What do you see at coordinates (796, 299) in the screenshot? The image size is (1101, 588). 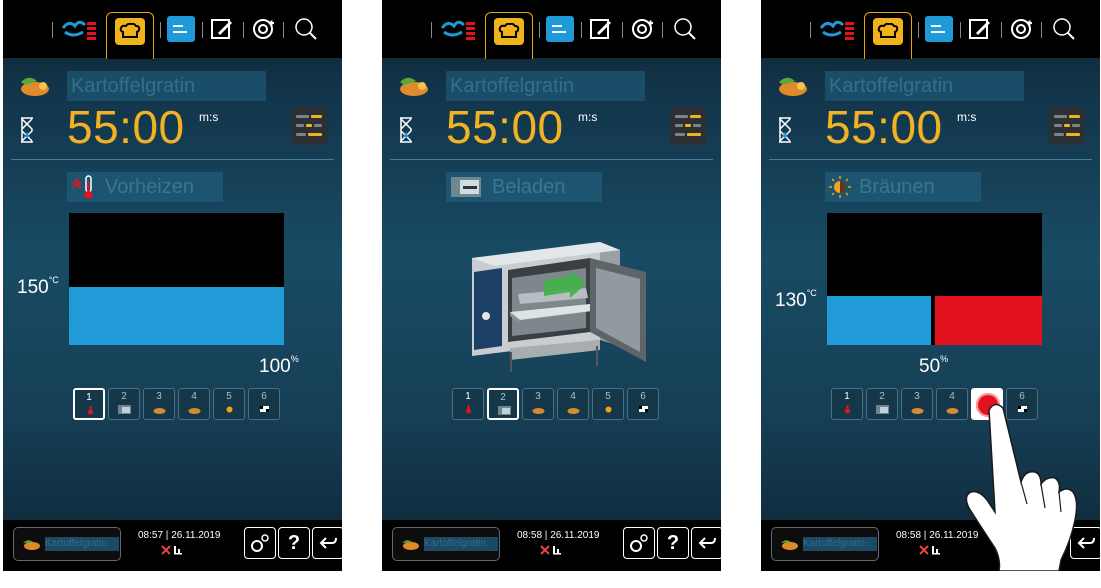 I see `temperature-value: 130°C` at bounding box center [796, 299].